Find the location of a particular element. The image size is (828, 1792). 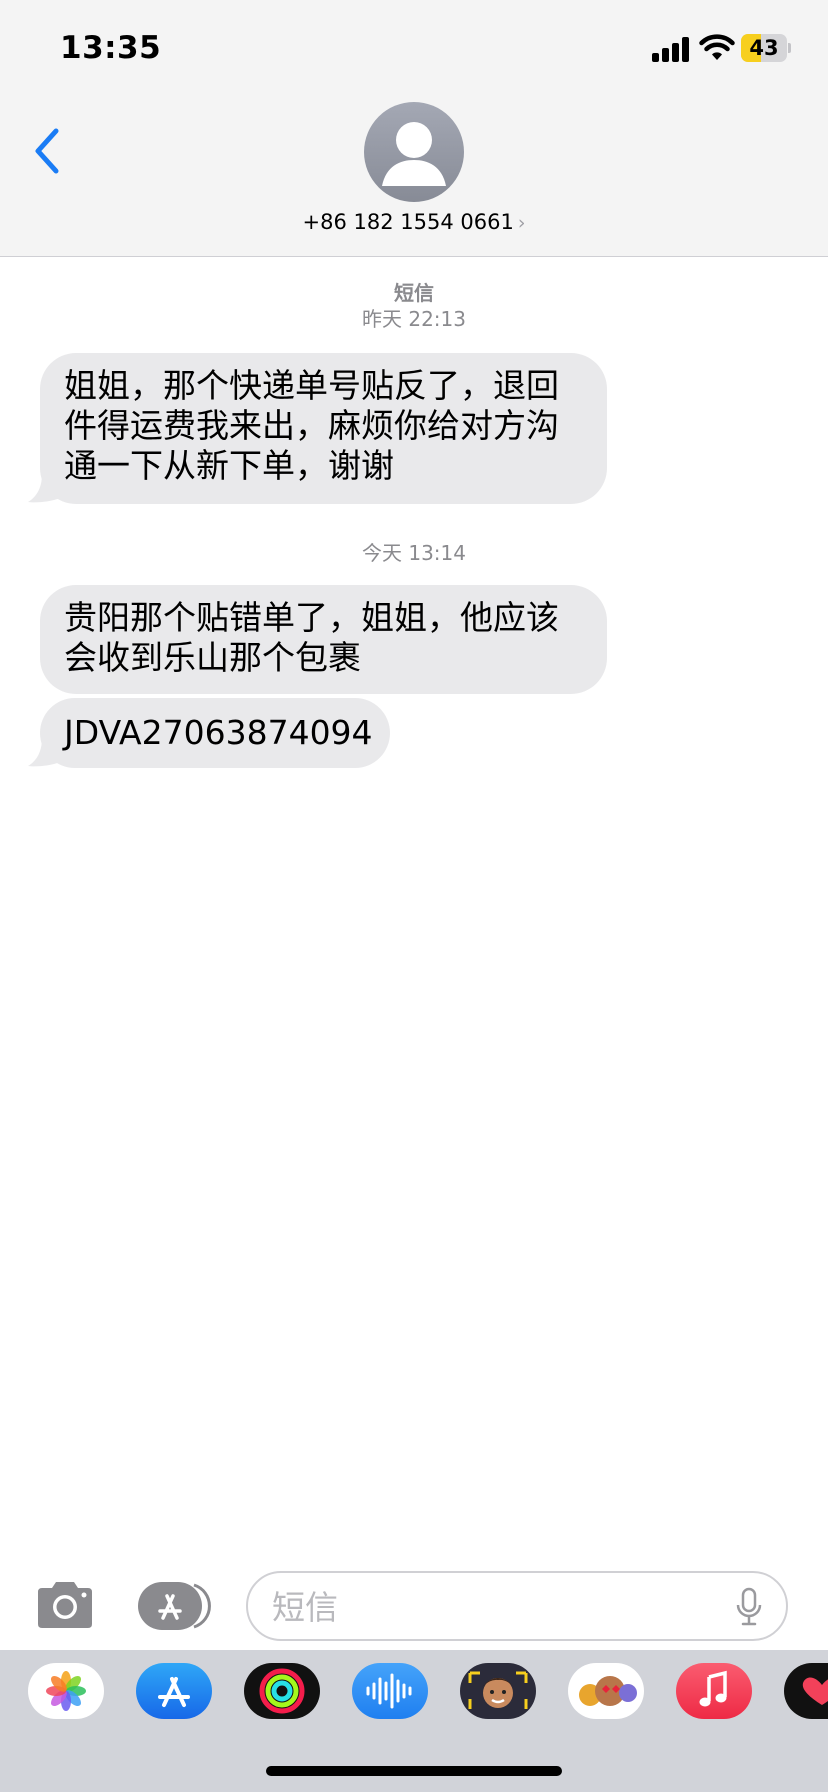

status-time: 13:35 is located at coordinates (111, 48).